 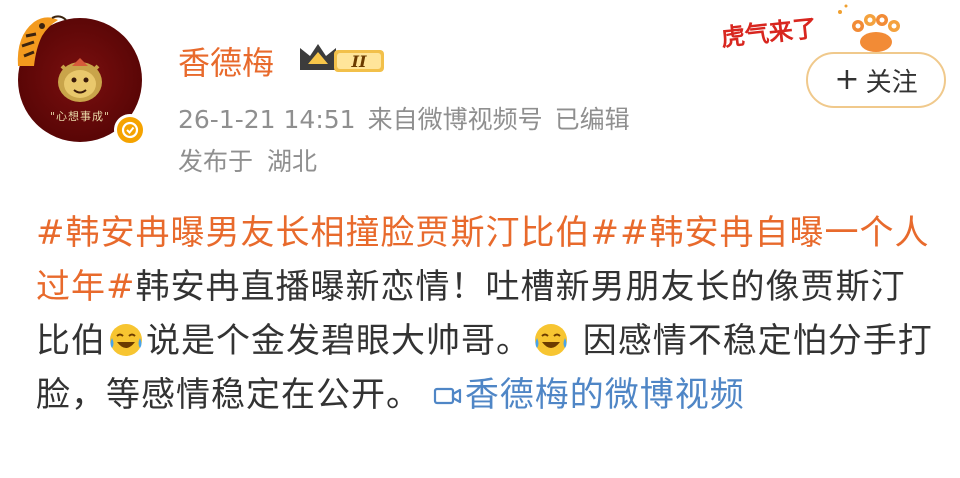 What do you see at coordinates (216, 161) in the screenshot?
I see `location-label: 发布于` at bounding box center [216, 161].